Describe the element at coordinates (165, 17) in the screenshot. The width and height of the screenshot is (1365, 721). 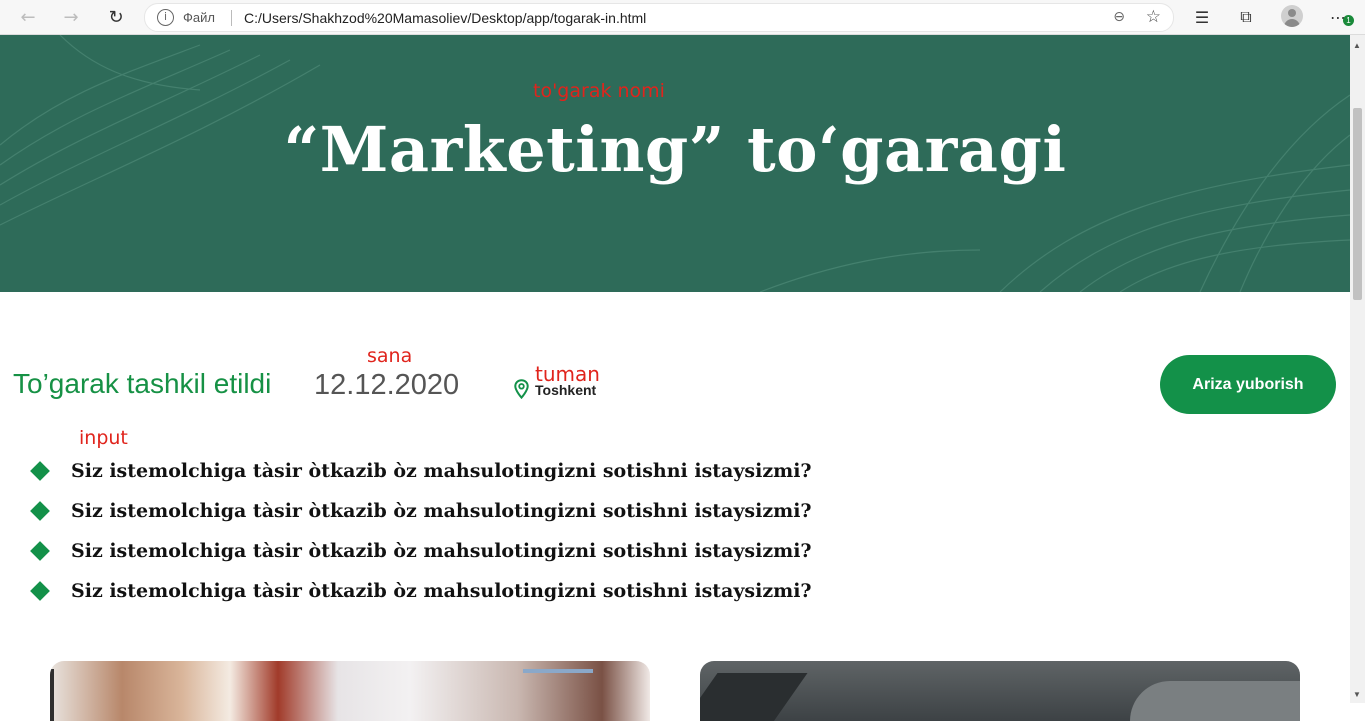
I see `info-icon: i` at that location.